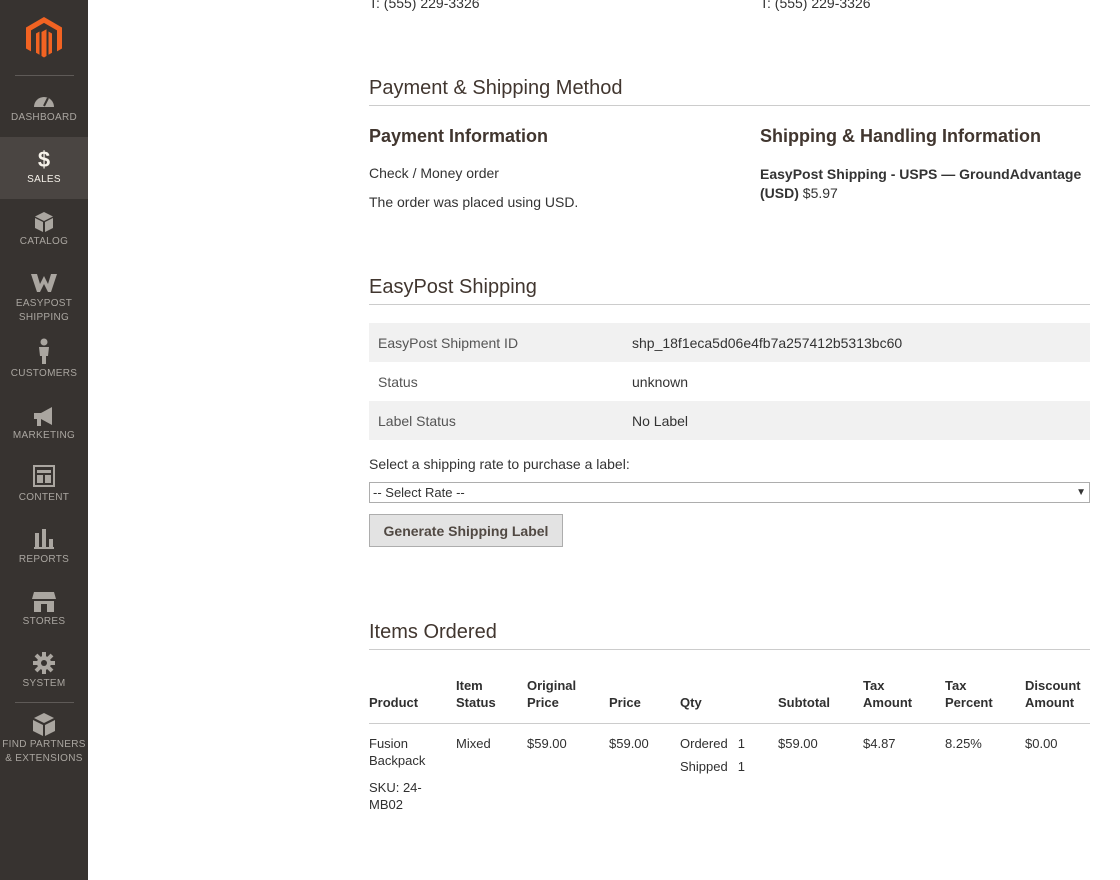 This screenshot has width=1120, height=880. Describe the element at coordinates (412, 697) in the screenshot. I see `col-product: Product` at that location.